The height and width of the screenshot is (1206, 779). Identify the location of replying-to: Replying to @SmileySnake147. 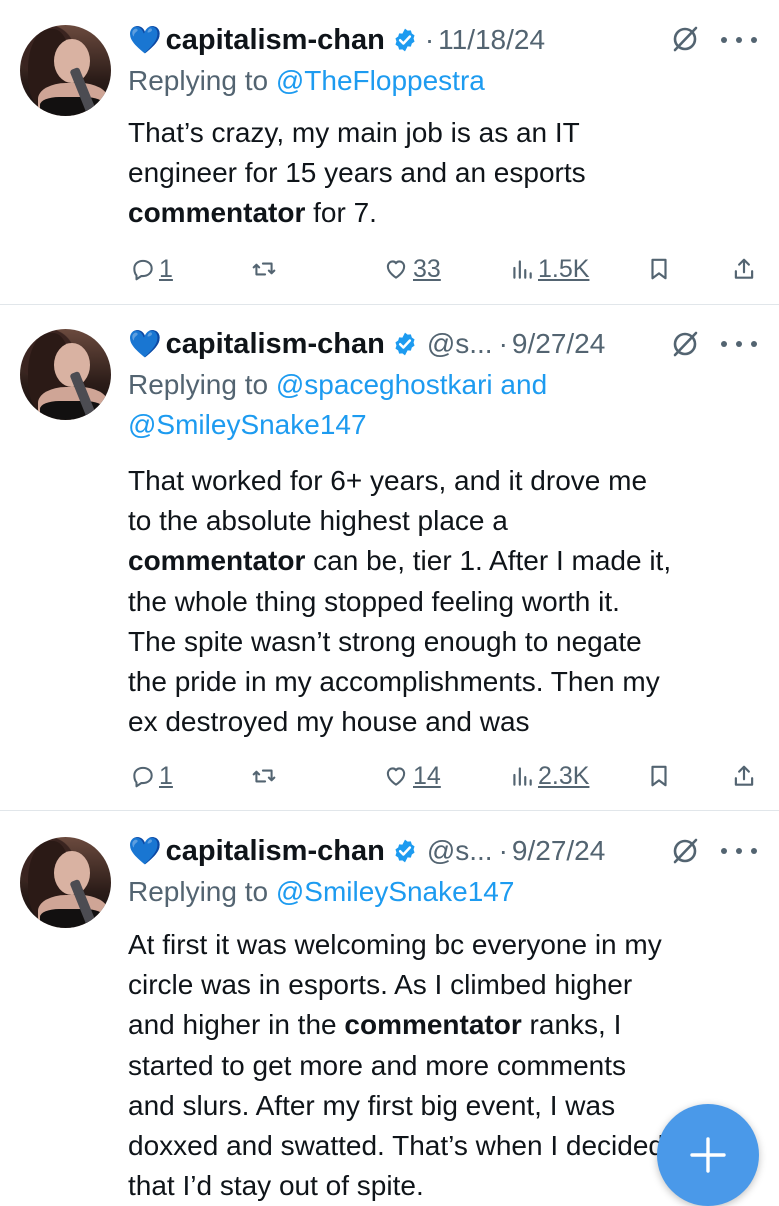
(448, 892).